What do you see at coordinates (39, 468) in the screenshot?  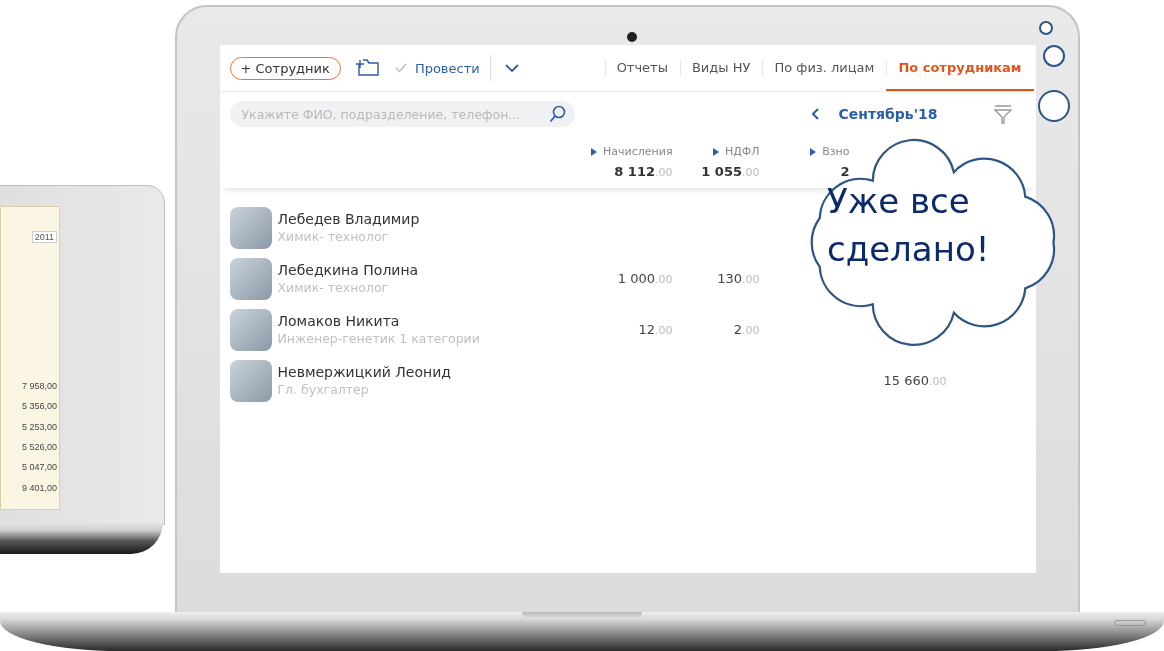 I see `amount: 5 047,00` at bounding box center [39, 468].